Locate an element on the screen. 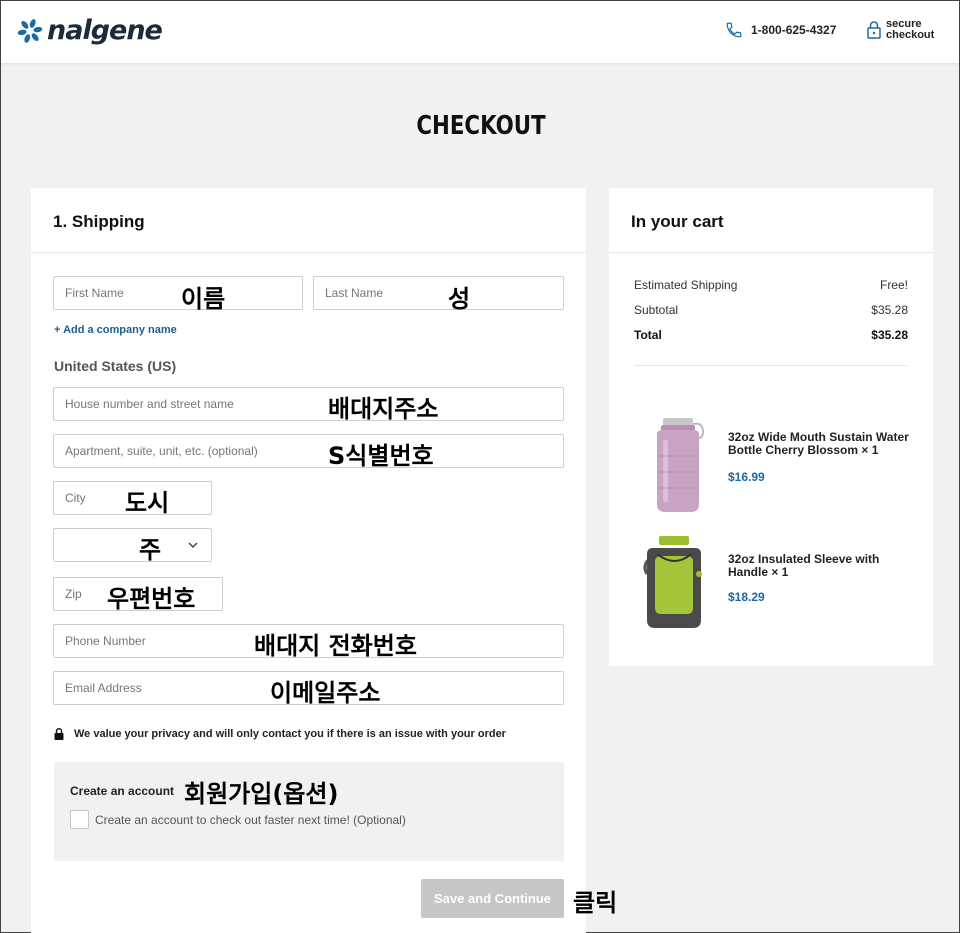 This screenshot has width=960, height=933. shipping-label: Estimated Shipping is located at coordinates (686, 285).